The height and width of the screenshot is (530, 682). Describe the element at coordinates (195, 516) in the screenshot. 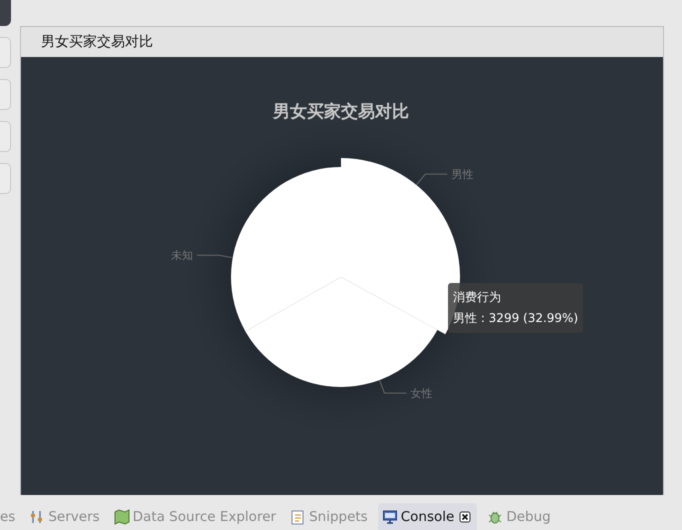

I see `view-tab: Data Source Explorer` at that location.